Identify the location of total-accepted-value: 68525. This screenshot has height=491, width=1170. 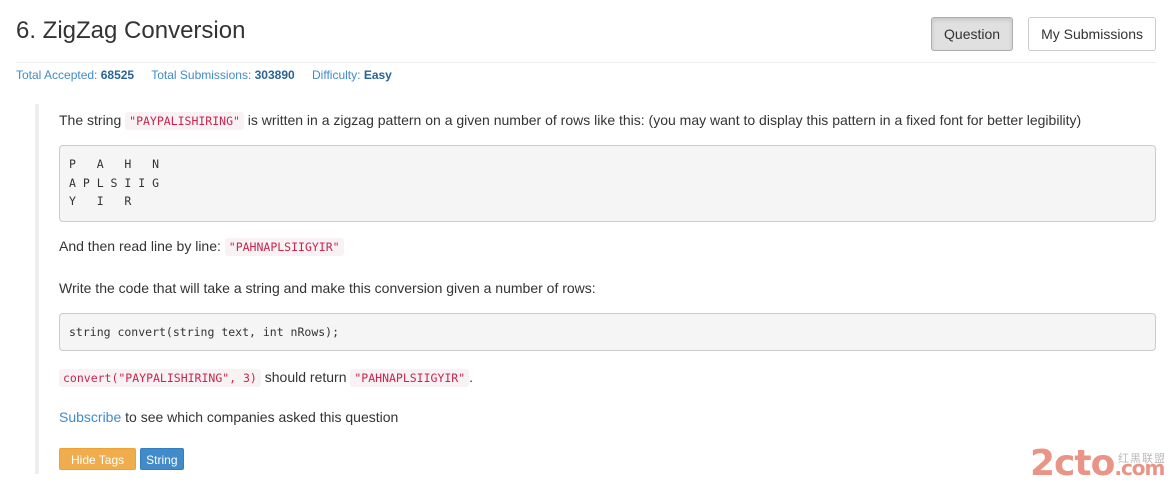
(117, 75).